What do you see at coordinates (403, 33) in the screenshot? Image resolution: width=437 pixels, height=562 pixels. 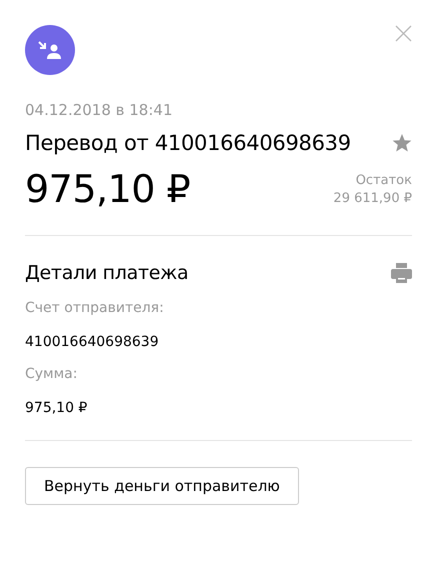 I see `close-button` at bounding box center [403, 33].